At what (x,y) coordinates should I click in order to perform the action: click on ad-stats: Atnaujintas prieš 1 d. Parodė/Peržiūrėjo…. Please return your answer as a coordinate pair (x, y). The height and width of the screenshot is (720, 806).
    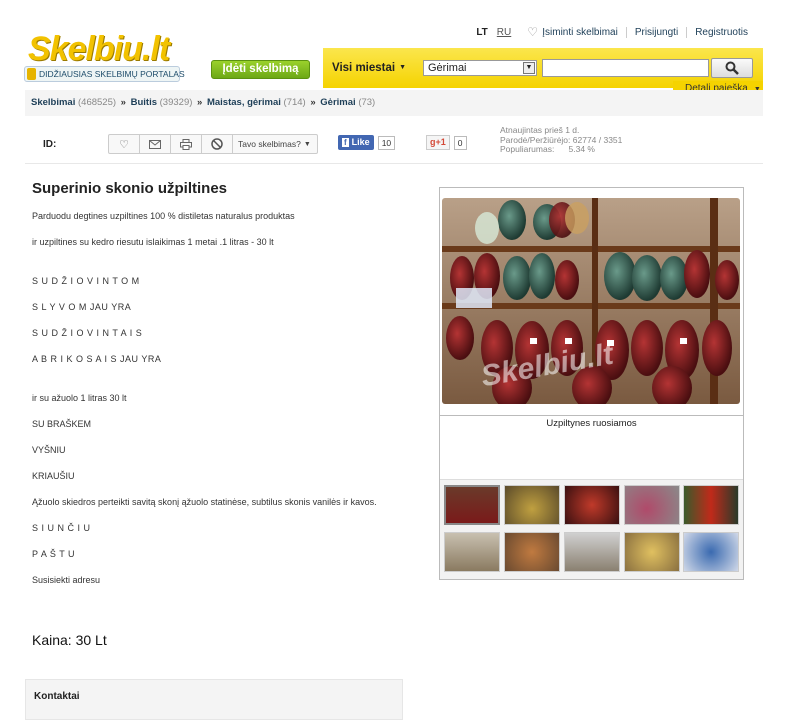
    Looking at the image, I should click on (561, 140).